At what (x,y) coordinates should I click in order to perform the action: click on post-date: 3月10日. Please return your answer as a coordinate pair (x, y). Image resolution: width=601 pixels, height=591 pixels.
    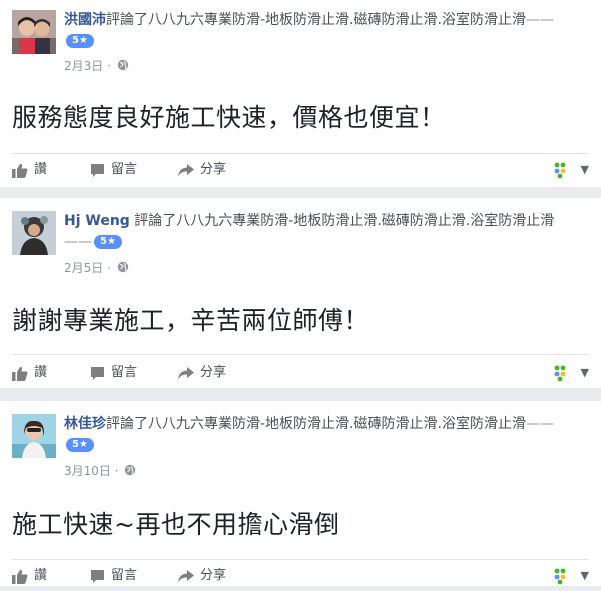
    Looking at the image, I should click on (87, 471).